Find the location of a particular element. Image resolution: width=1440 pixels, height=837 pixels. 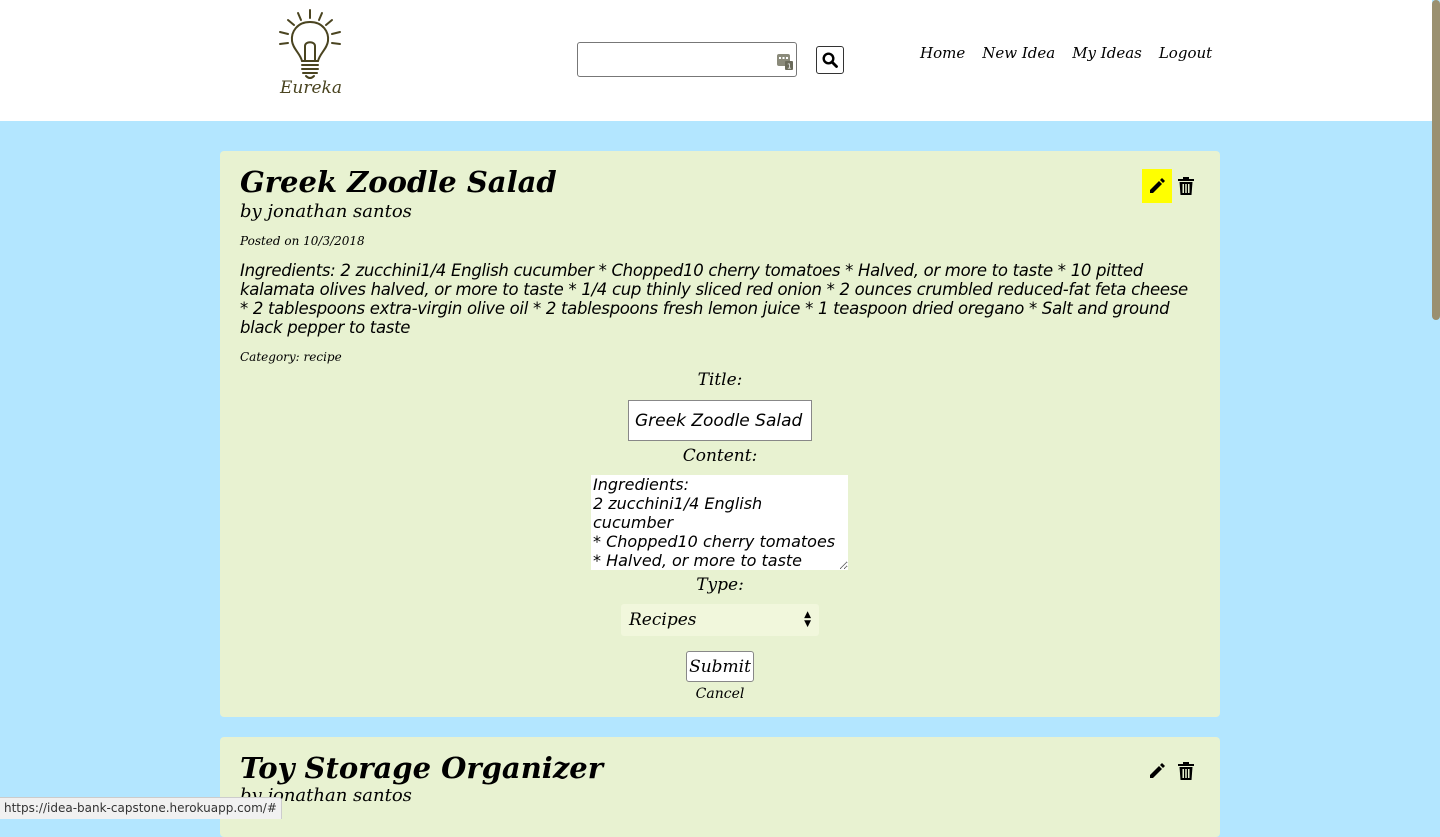

select-arrows-icon: ▲ ▼ is located at coordinates (807, 619).